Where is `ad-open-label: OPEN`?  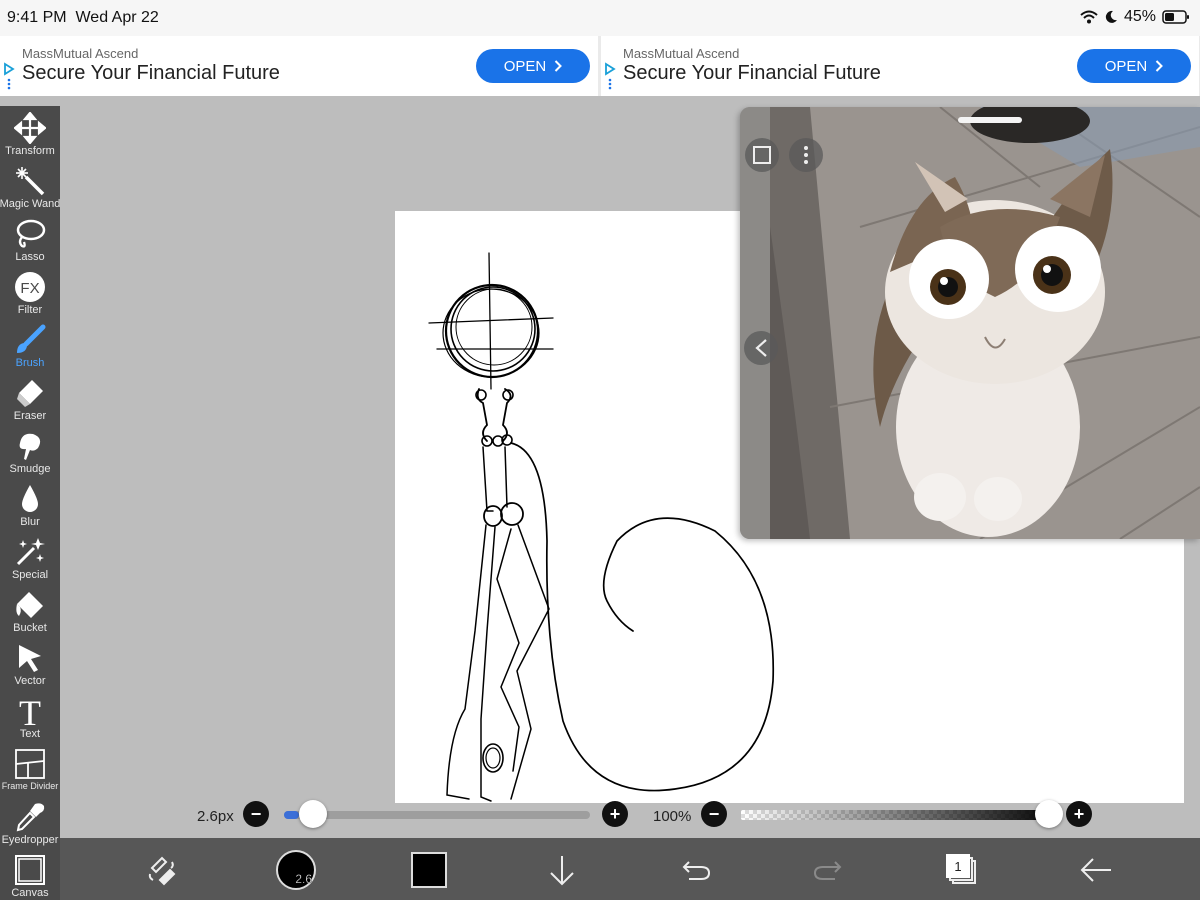
ad-open-label: OPEN is located at coordinates (1126, 66).